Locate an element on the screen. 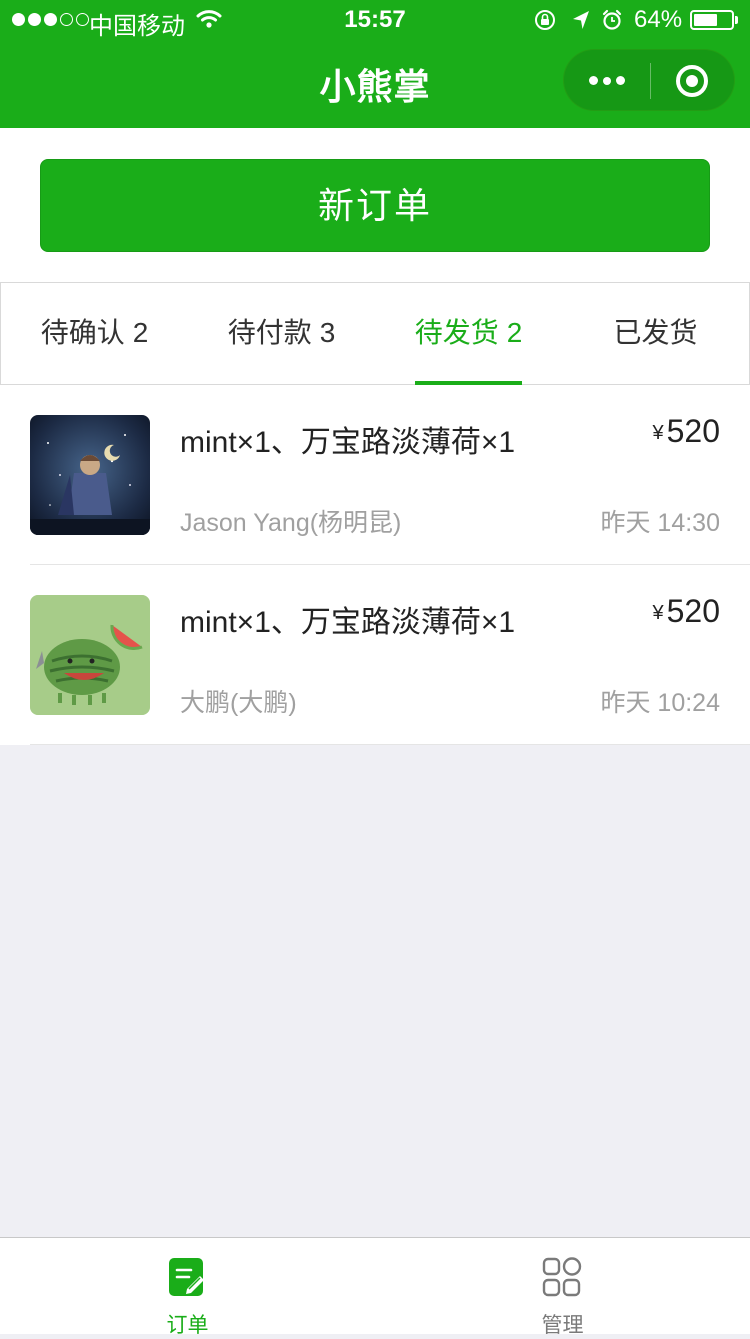 This screenshot has height=1339, width=750. capsule-menu is located at coordinates (649, 80).